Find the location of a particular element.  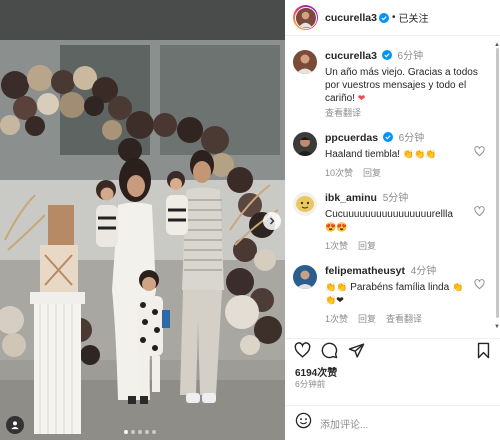

next-photo-button is located at coordinates (272, 221).